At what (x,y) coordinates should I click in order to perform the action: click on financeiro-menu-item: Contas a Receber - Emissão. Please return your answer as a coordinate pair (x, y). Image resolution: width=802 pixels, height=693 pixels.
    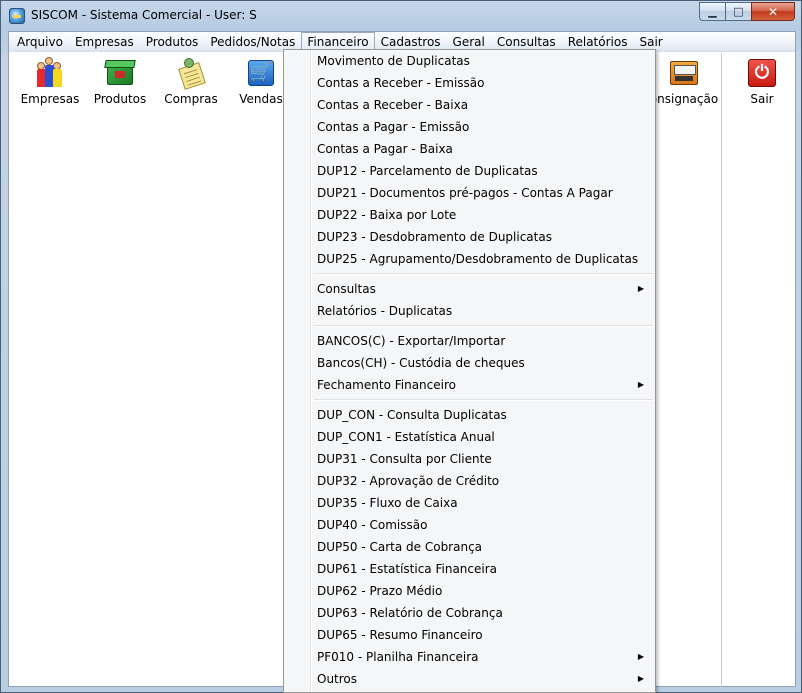
    Looking at the image, I should click on (469, 83).